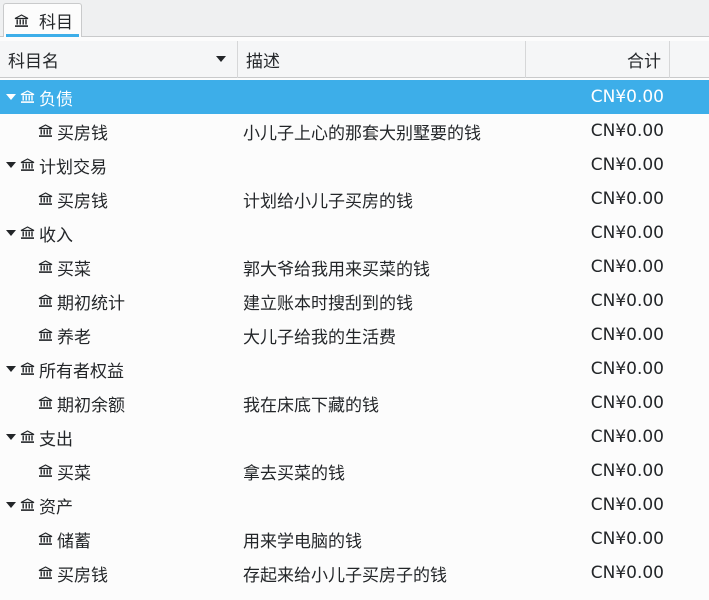  I want to click on account-description: 小儿子上心的那套大别墅要的钱, so click(362, 133).